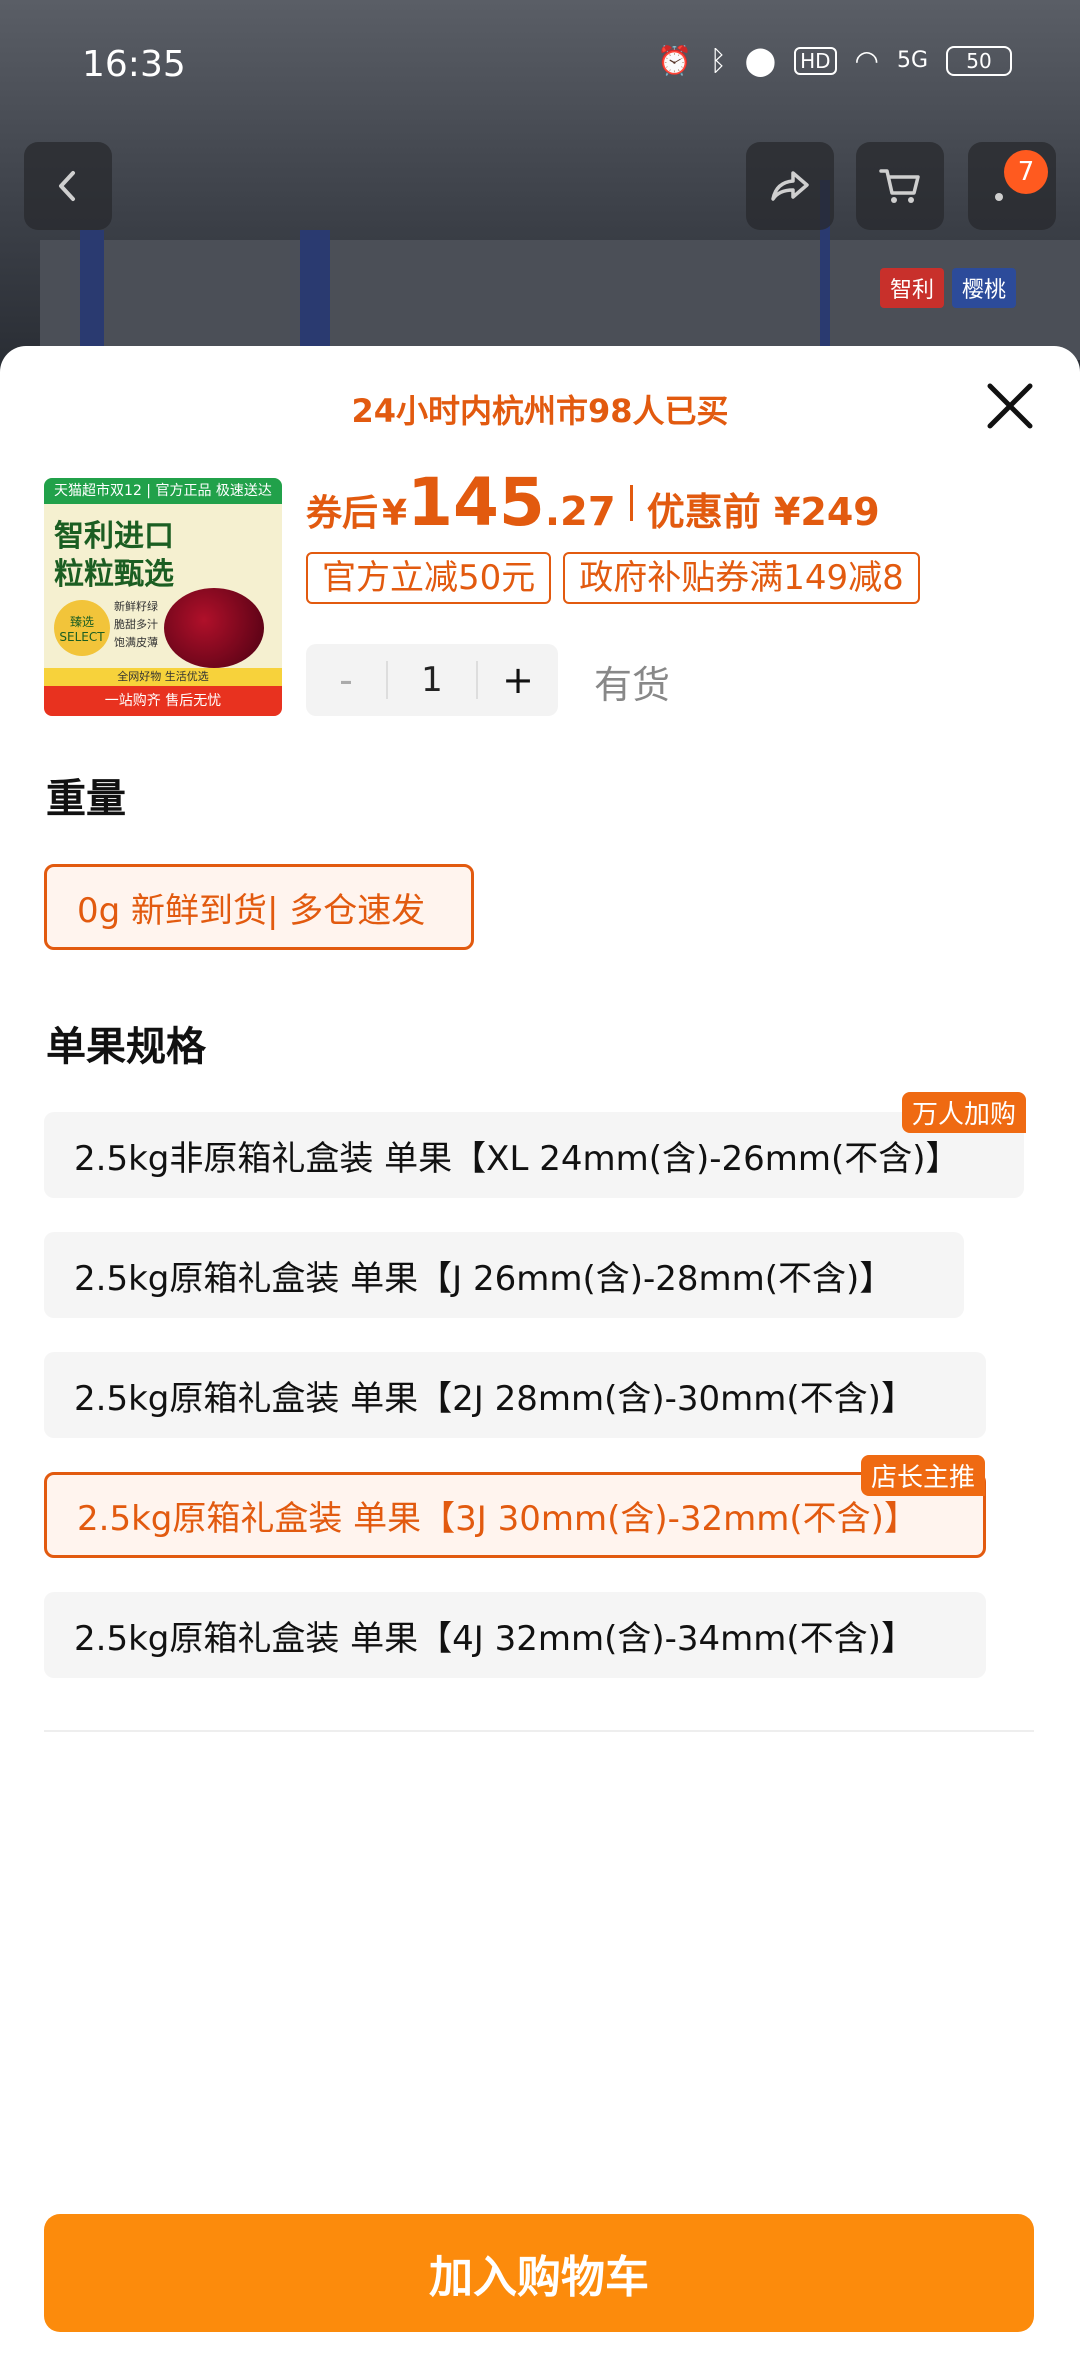  I want to click on cart-icon, so click(899, 186).